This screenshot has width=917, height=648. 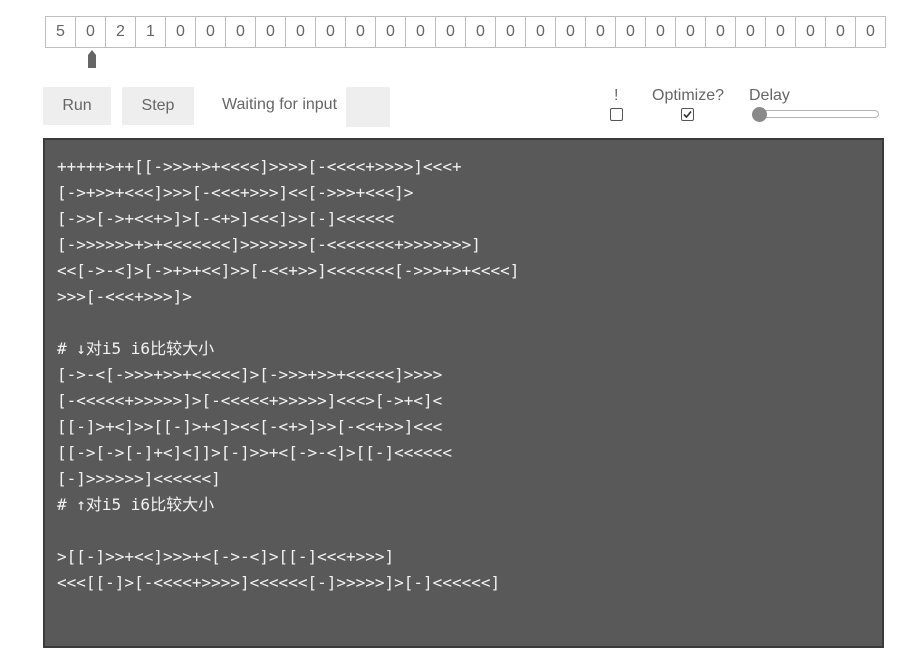 What do you see at coordinates (121, 32) in the screenshot?
I see `tape-cell: 2` at bounding box center [121, 32].